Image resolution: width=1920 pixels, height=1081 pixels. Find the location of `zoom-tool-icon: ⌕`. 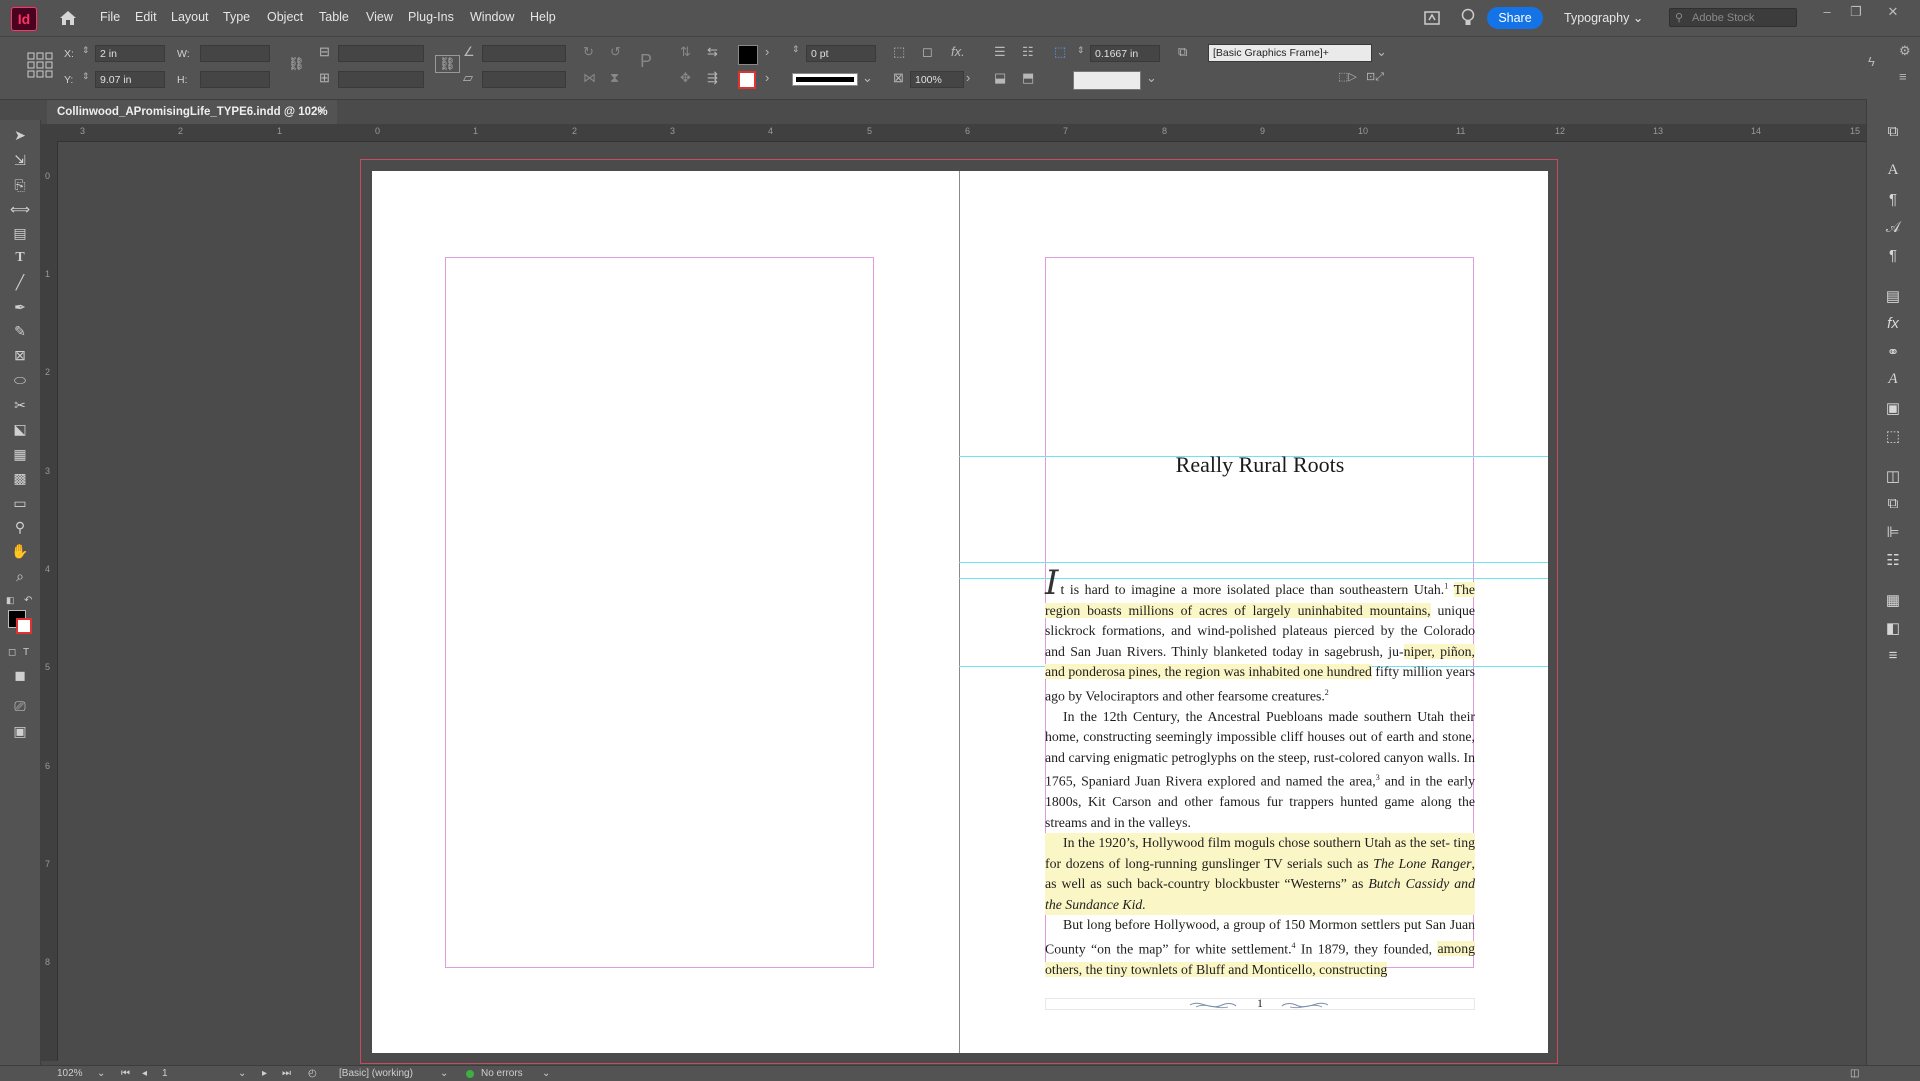

zoom-tool-icon: ⌕ is located at coordinates (20, 576).